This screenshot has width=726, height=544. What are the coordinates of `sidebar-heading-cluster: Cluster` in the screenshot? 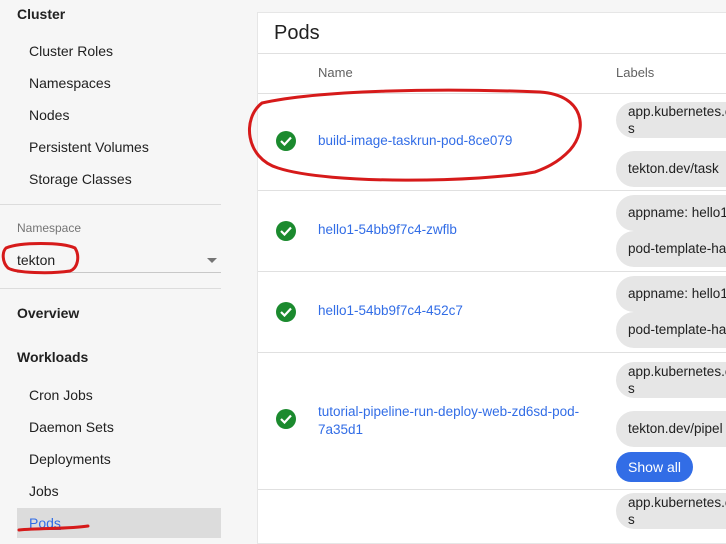 It's located at (41, 14).